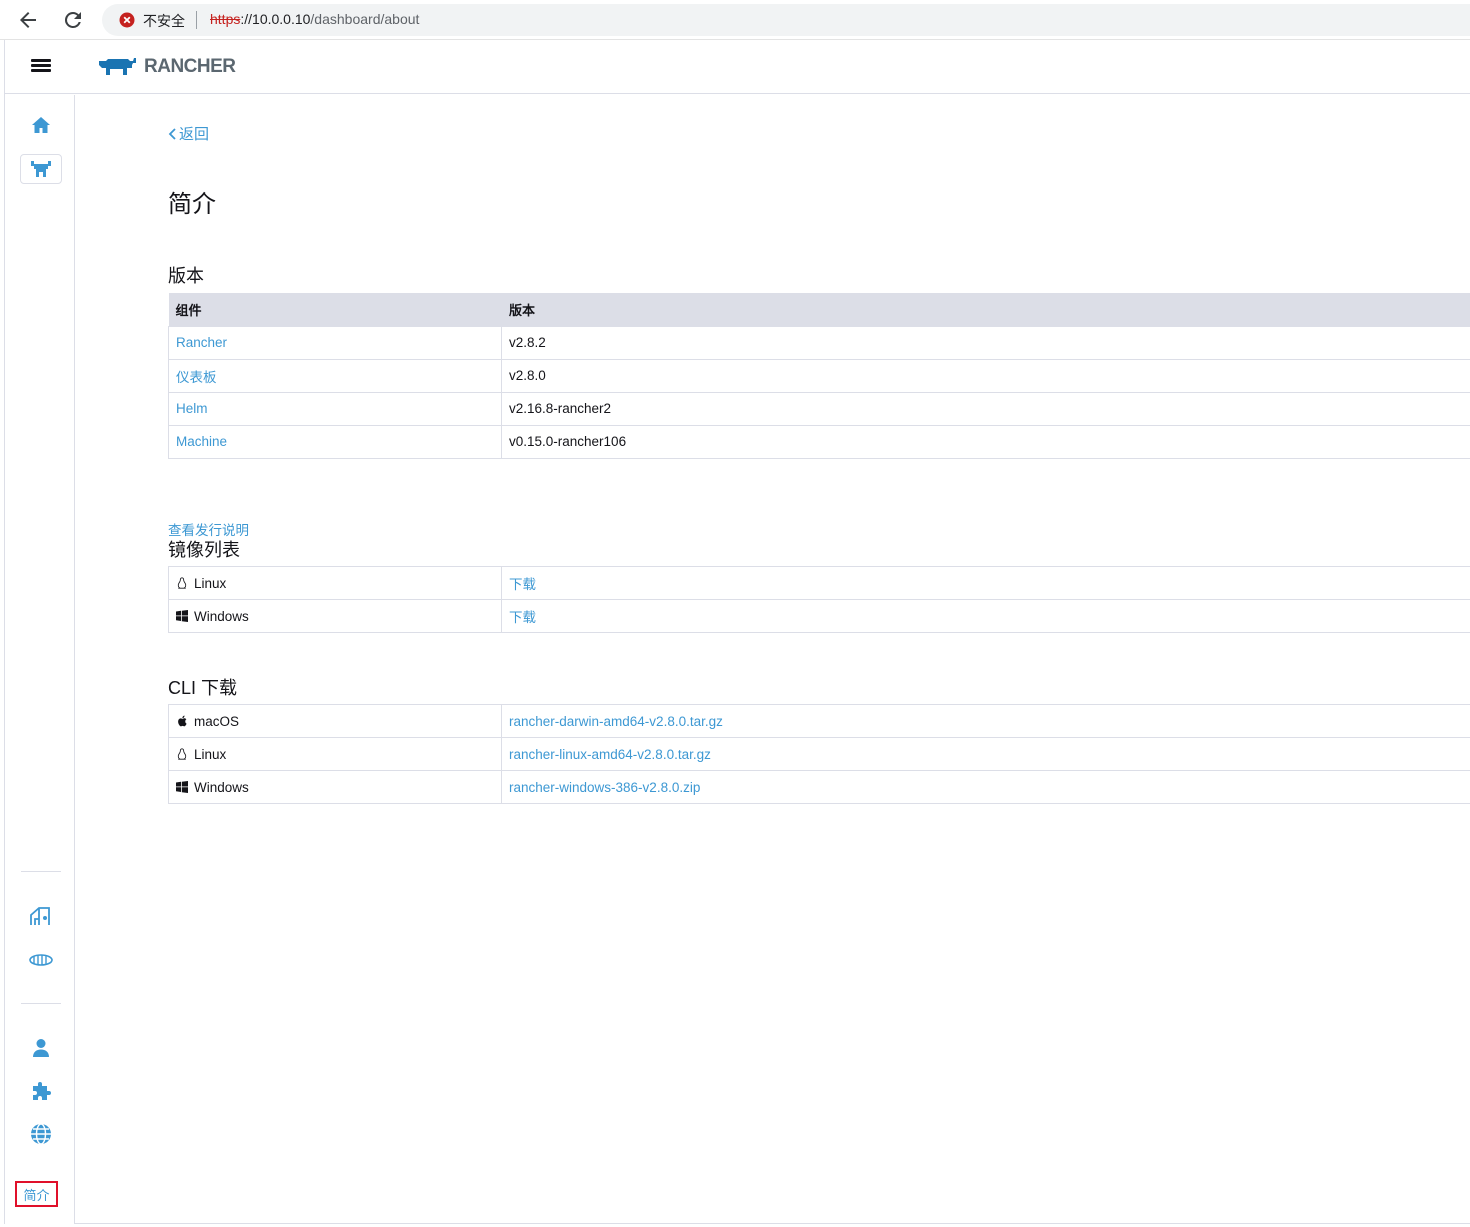 This screenshot has width=1470, height=1227. Describe the element at coordinates (41, 1134) in the screenshot. I see `globe-icon` at that location.